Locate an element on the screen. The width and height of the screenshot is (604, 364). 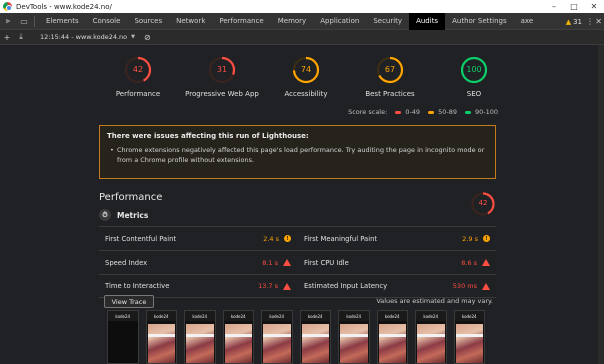
metric-estimated-input-latency: Estimated Input Latency 530 ms is located at coordinates (397, 286).